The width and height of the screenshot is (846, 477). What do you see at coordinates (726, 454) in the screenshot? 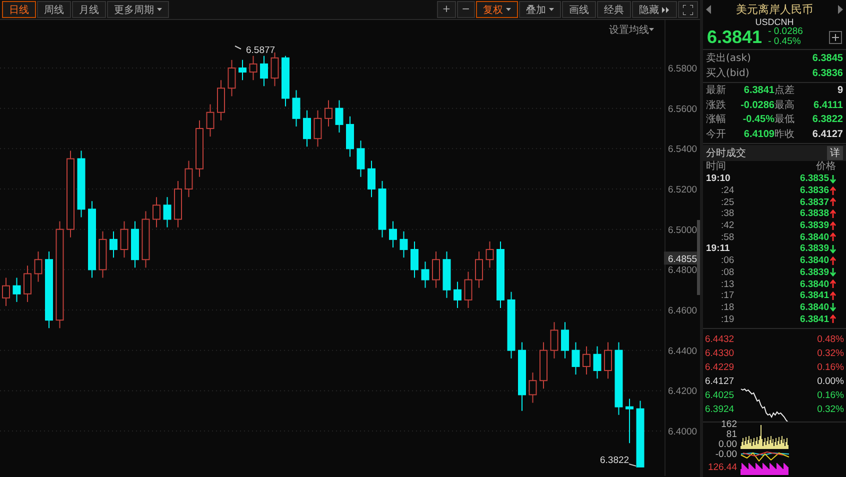
I see `volume-label: -0.00` at bounding box center [726, 454].